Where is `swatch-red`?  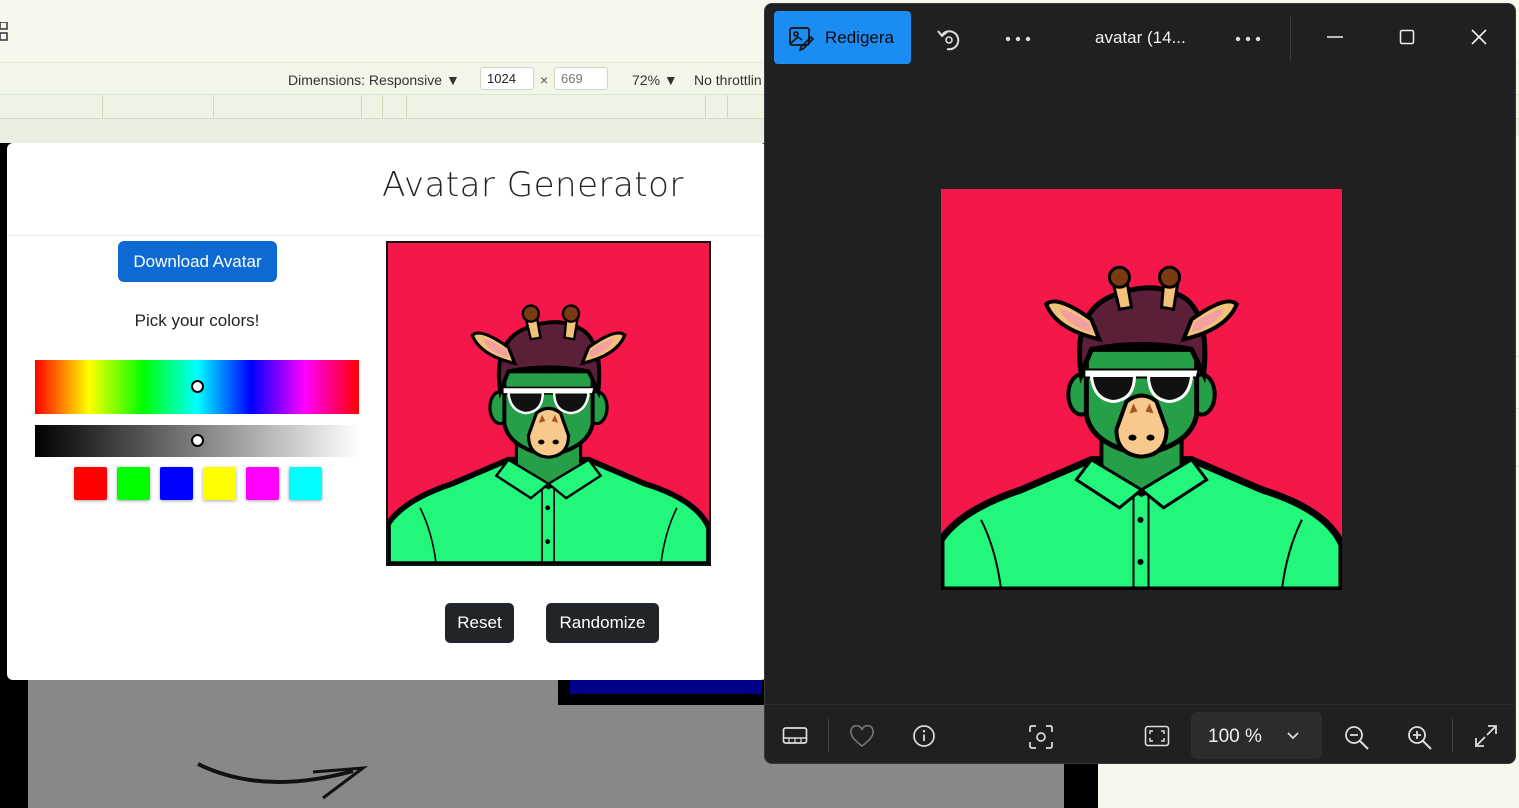
swatch-red is located at coordinates (90, 483).